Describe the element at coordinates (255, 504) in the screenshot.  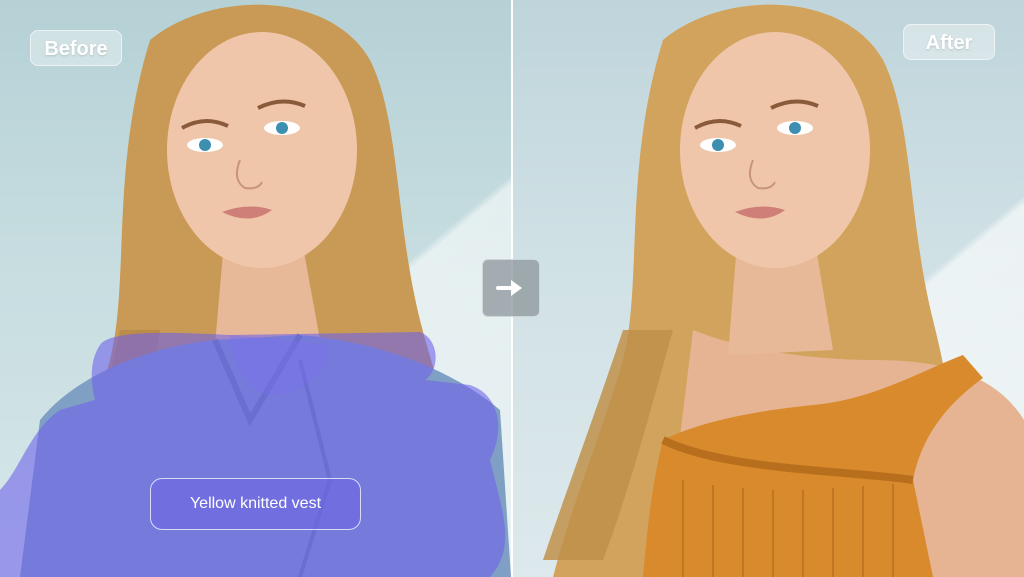
I see `prompt-chip: Yellow knitted vest` at that location.